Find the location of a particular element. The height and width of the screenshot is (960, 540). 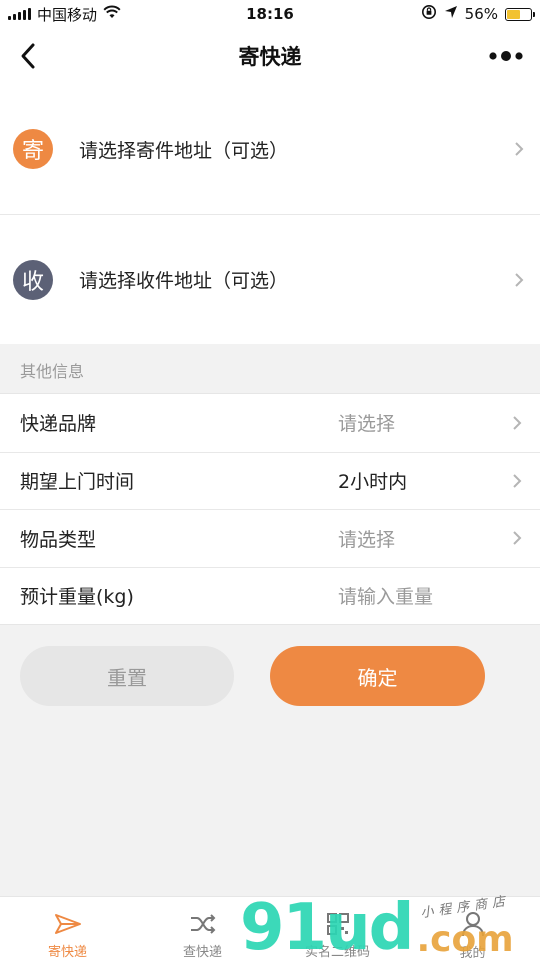

tab-mine: 我的 is located at coordinates (472, 928).